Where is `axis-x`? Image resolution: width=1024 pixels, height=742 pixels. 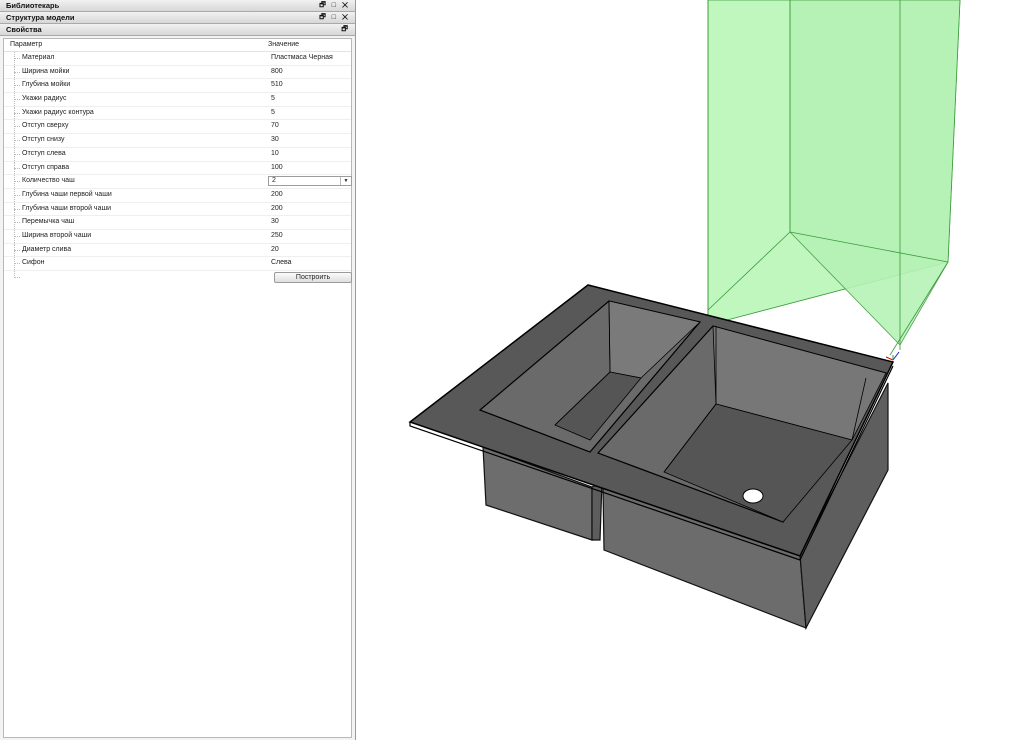
axis-x is located at coordinates (889, 358).